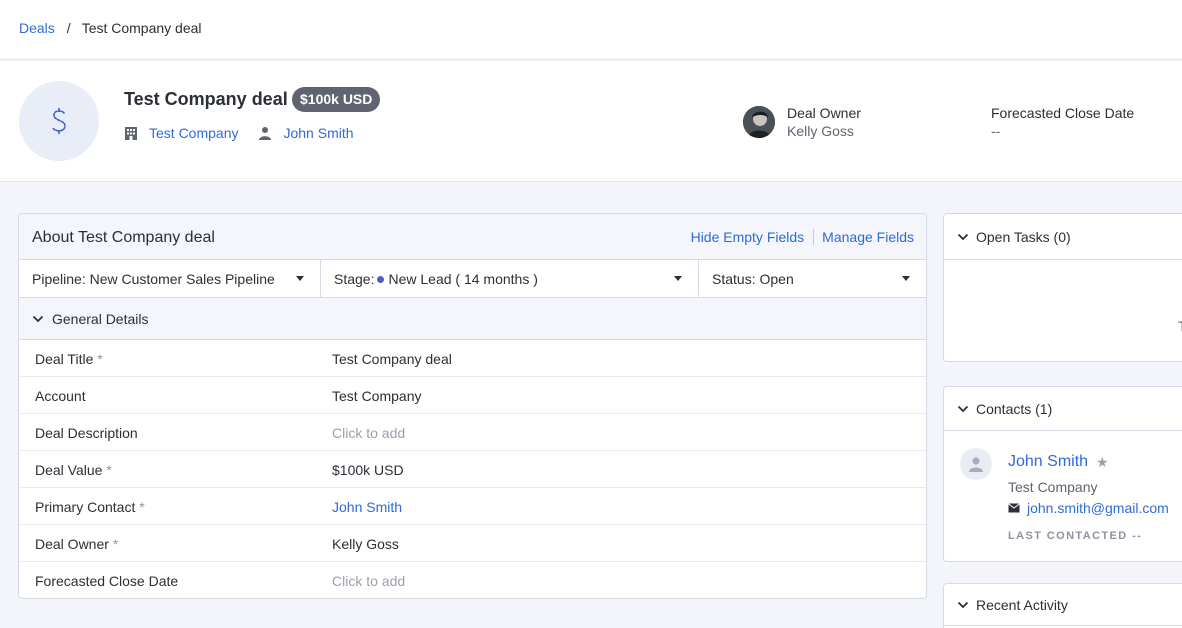 This screenshot has height=628, width=1182. What do you see at coordinates (376, 396) in the screenshot?
I see `field-value-account: Test Company` at bounding box center [376, 396].